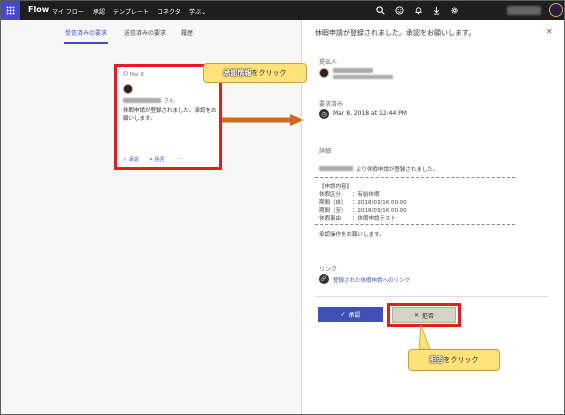 The width and height of the screenshot is (565, 415). I want to click on clock-icon: ◷, so click(324, 114).